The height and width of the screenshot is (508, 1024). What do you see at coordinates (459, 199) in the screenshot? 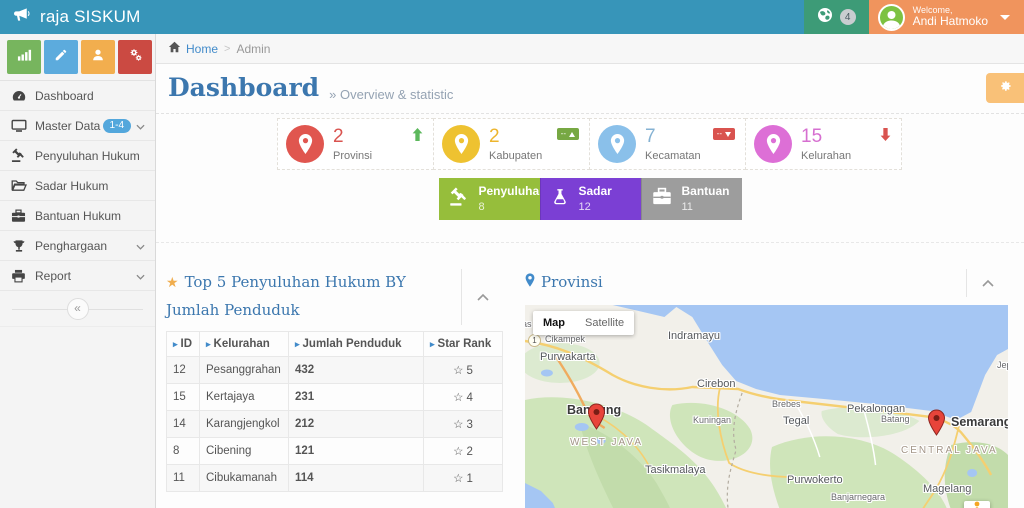
I see `gavel-icon` at bounding box center [459, 199].